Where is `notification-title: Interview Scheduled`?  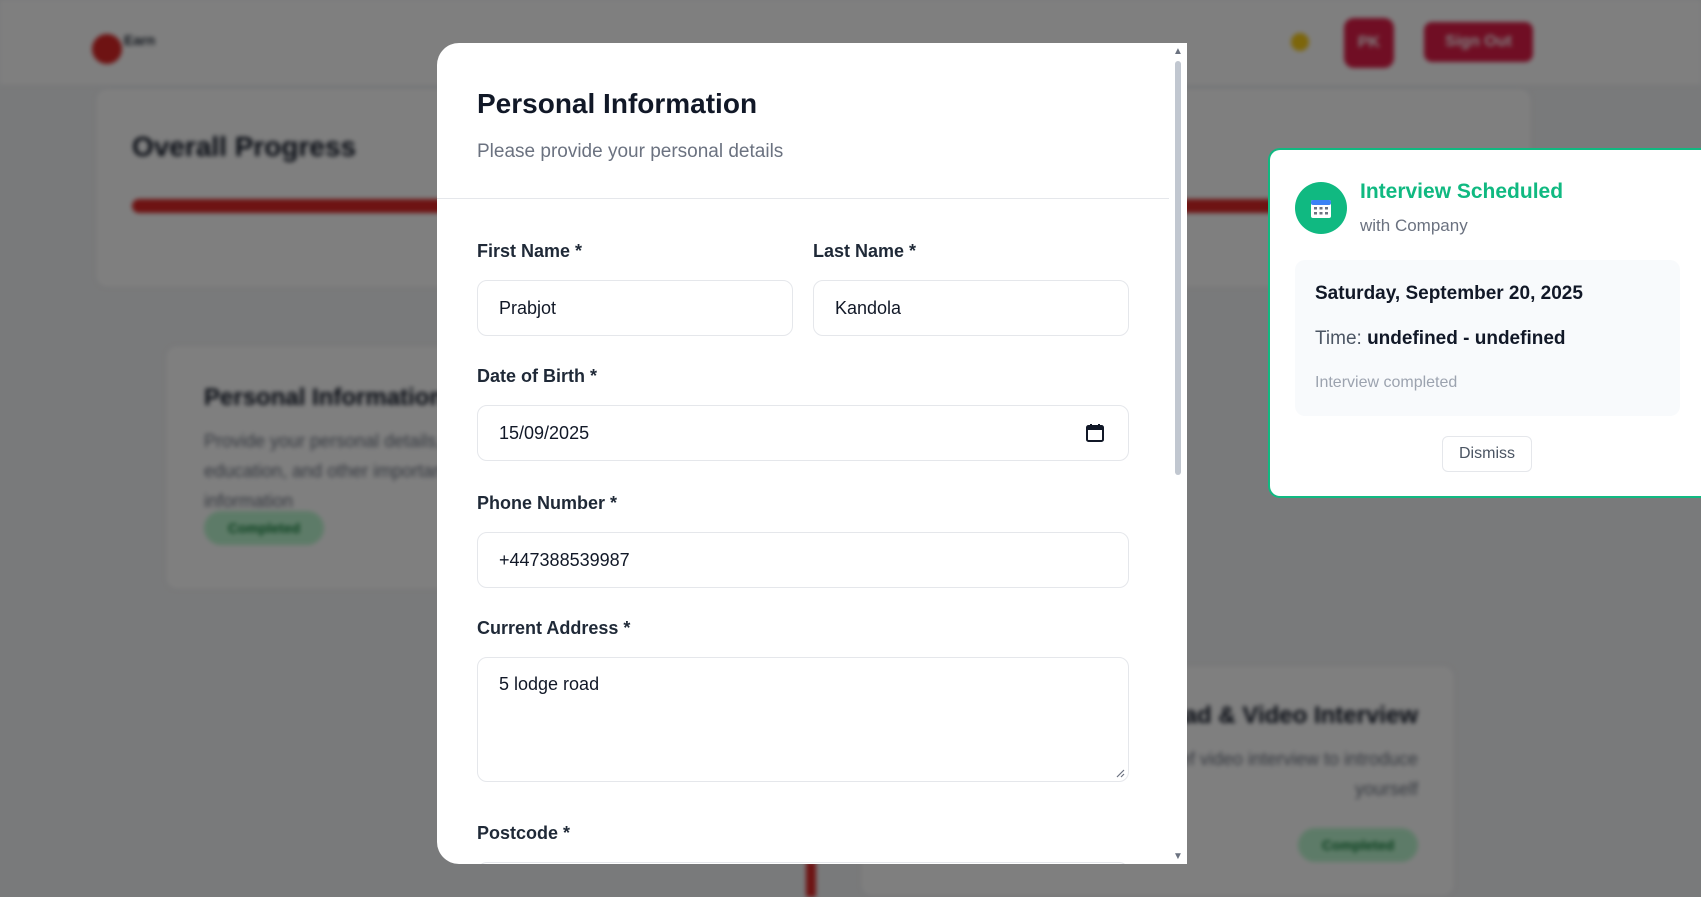 notification-title: Interview Scheduled is located at coordinates (1462, 191).